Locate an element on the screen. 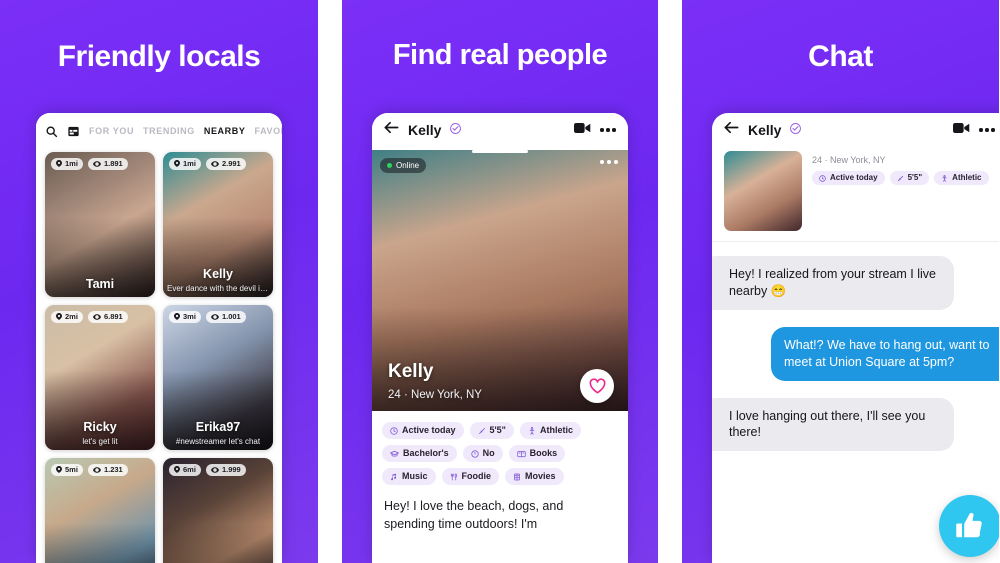  views-badge: 1.001 is located at coordinates (225, 317).